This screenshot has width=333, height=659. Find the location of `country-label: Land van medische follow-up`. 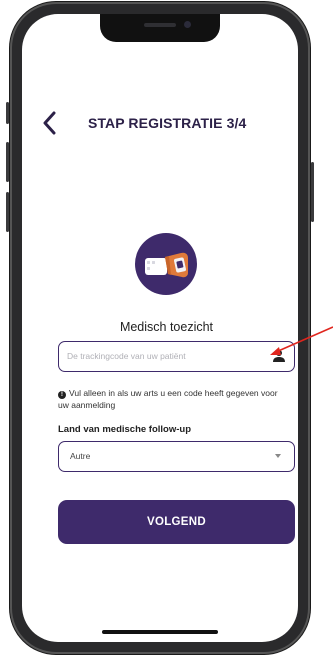

country-label: Land van medische follow-up is located at coordinates (125, 429).